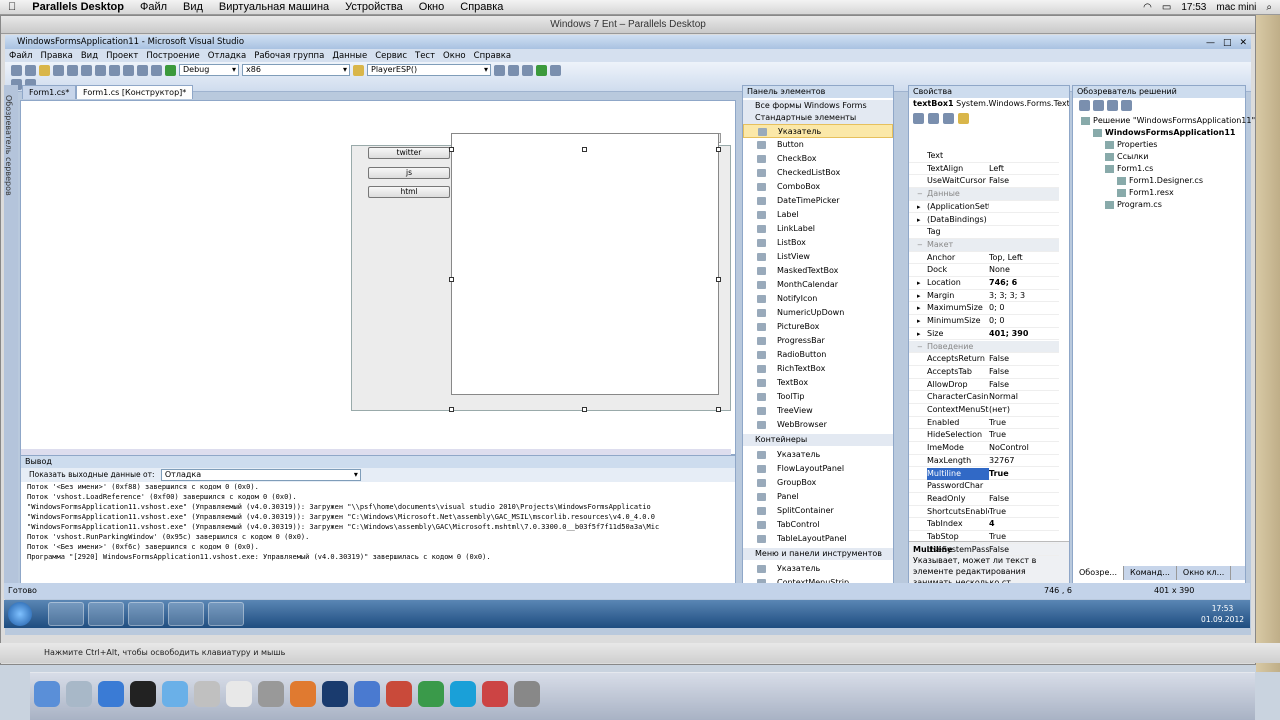  Describe the element at coordinates (984, 359) in the screenshot. I see `property-row: AcceptsReturn False` at that location.